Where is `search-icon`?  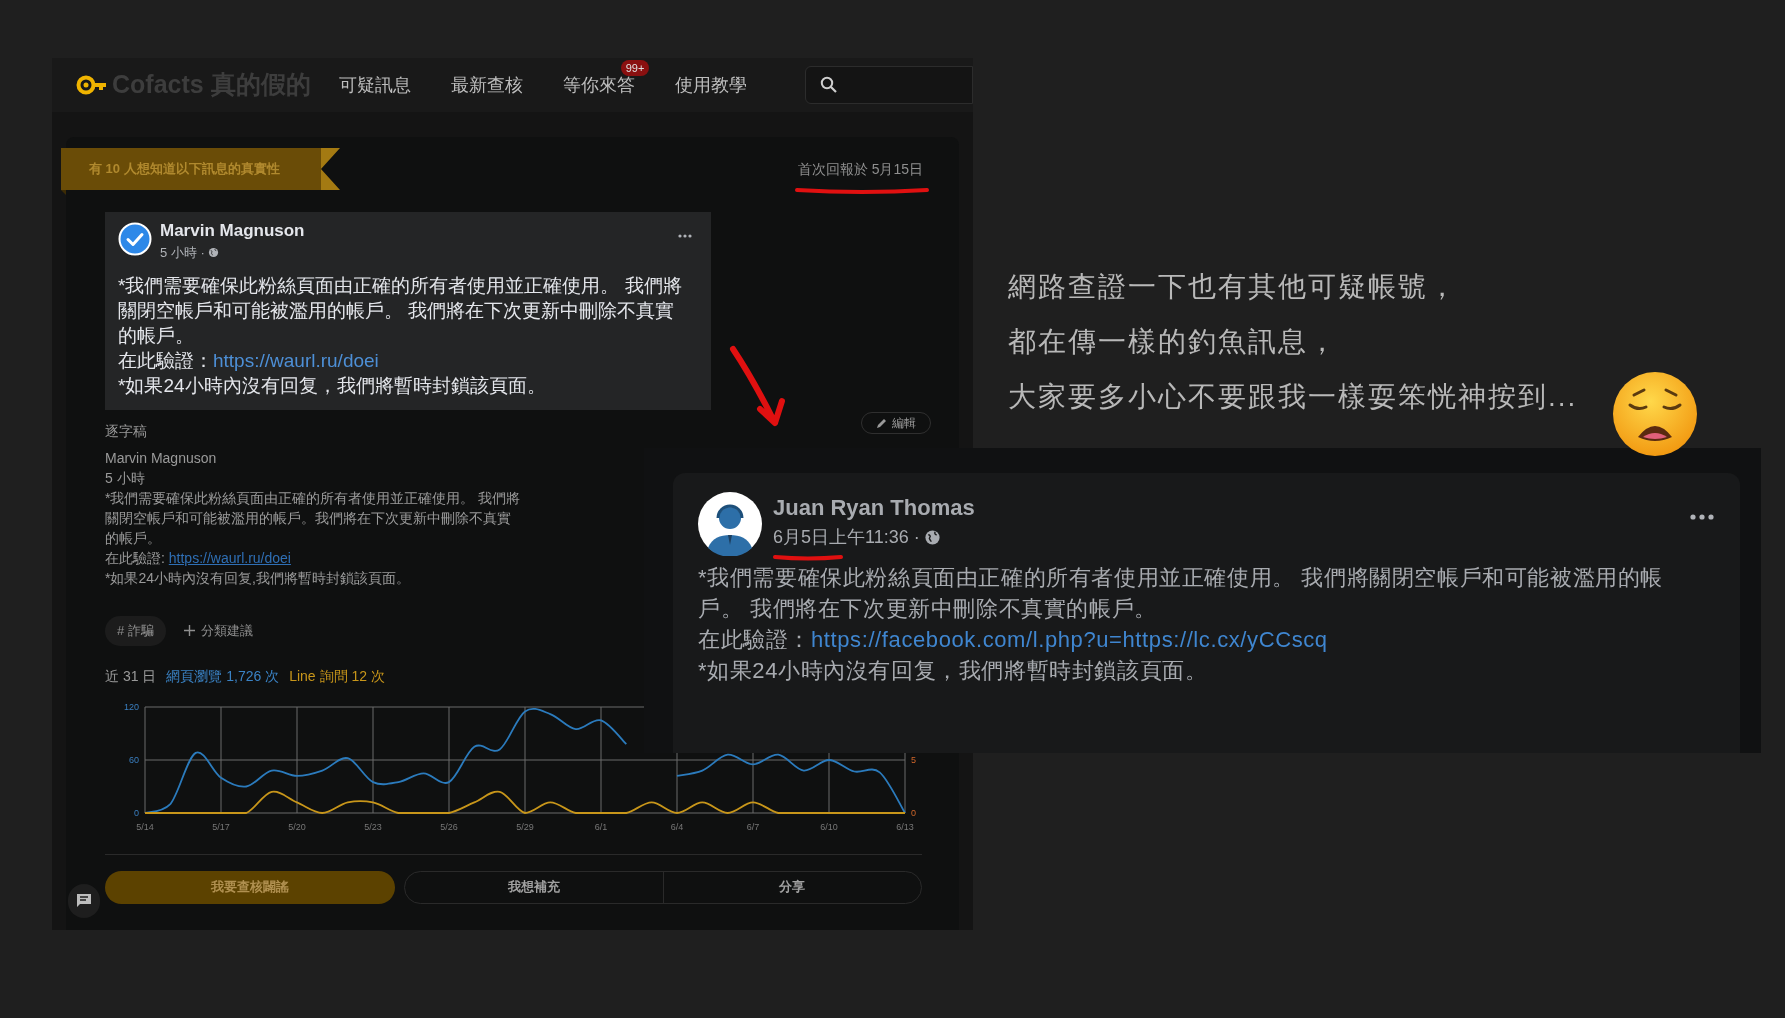
search-icon is located at coordinates (829, 85).